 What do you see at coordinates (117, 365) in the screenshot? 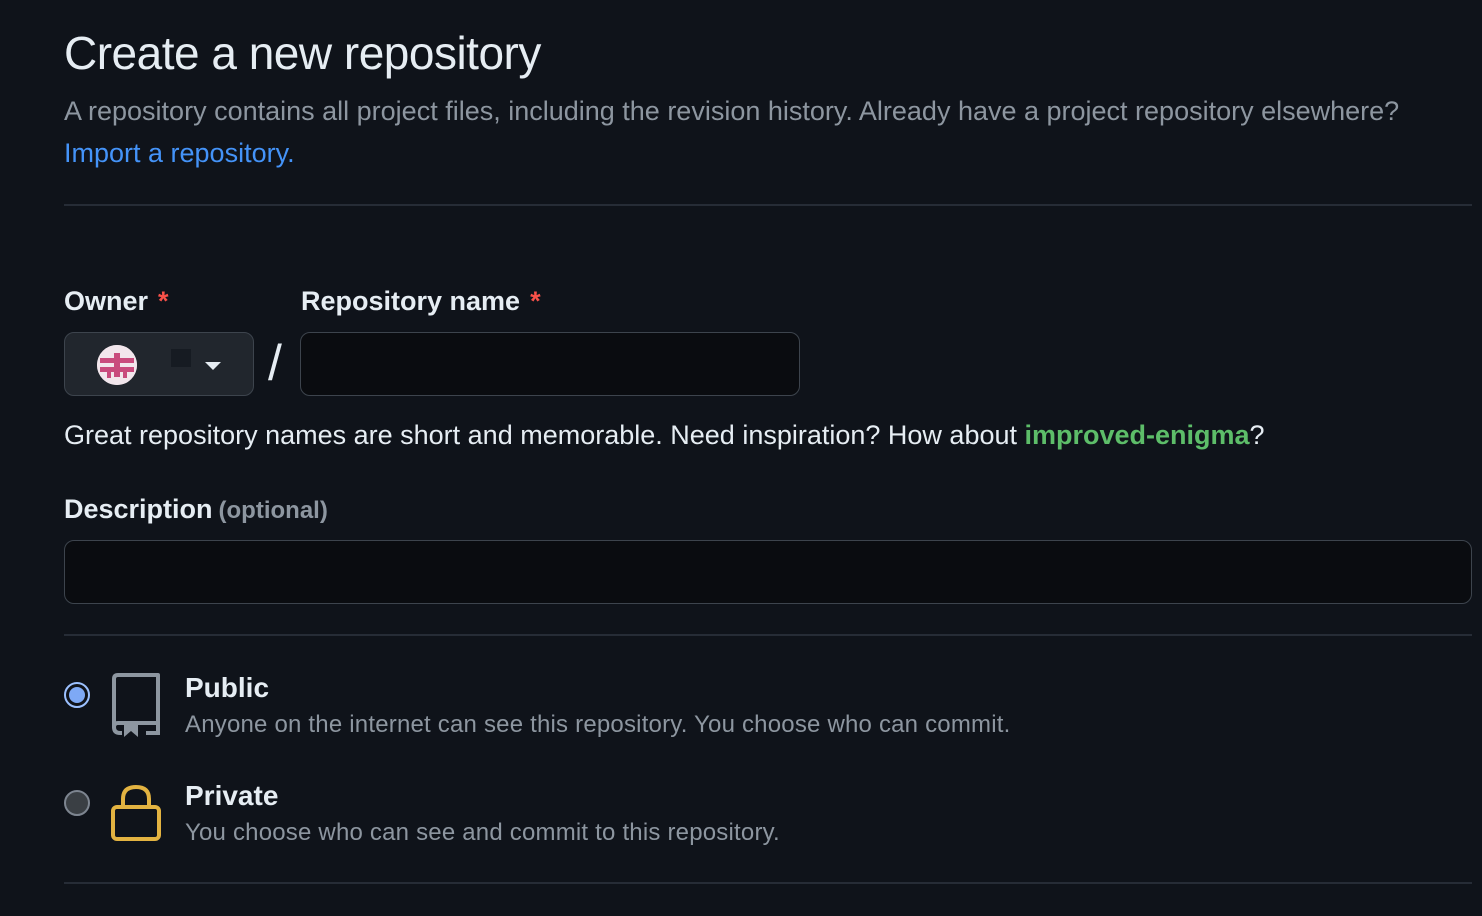
I see `avatar-icon` at bounding box center [117, 365].